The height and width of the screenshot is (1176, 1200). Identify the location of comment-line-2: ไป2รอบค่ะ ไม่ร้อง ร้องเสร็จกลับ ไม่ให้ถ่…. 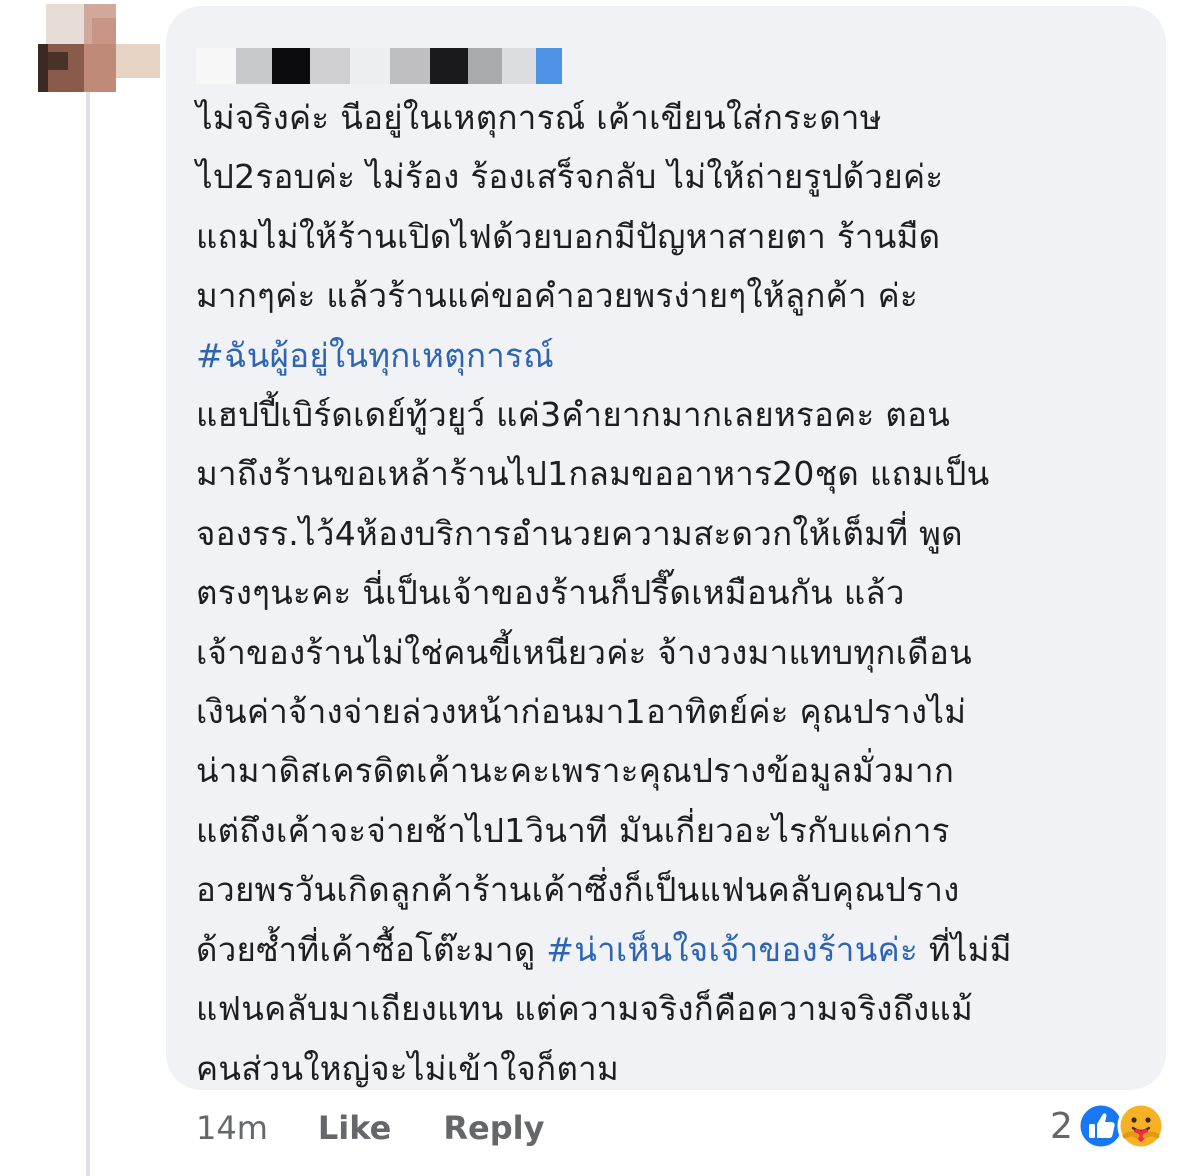
(570, 177).